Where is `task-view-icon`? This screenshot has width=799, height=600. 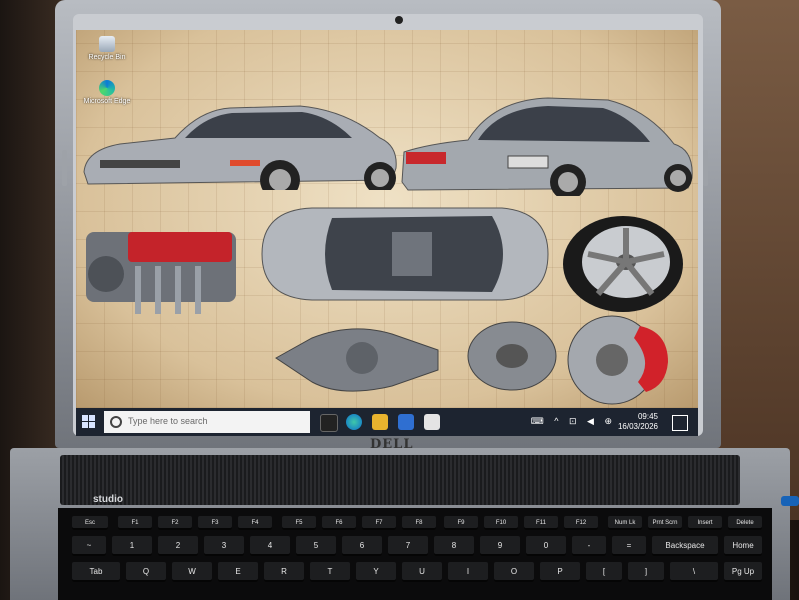
task-view-icon is located at coordinates (329, 423).